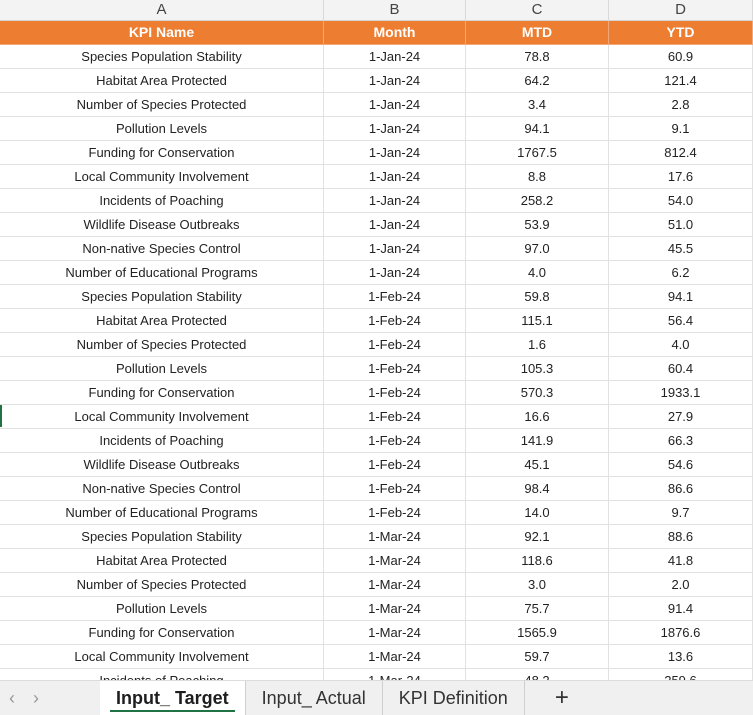 The image size is (753, 715). What do you see at coordinates (454, 698) in the screenshot?
I see `sheet-tab-kpi-definition: KPI Definition` at bounding box center [454, 698].